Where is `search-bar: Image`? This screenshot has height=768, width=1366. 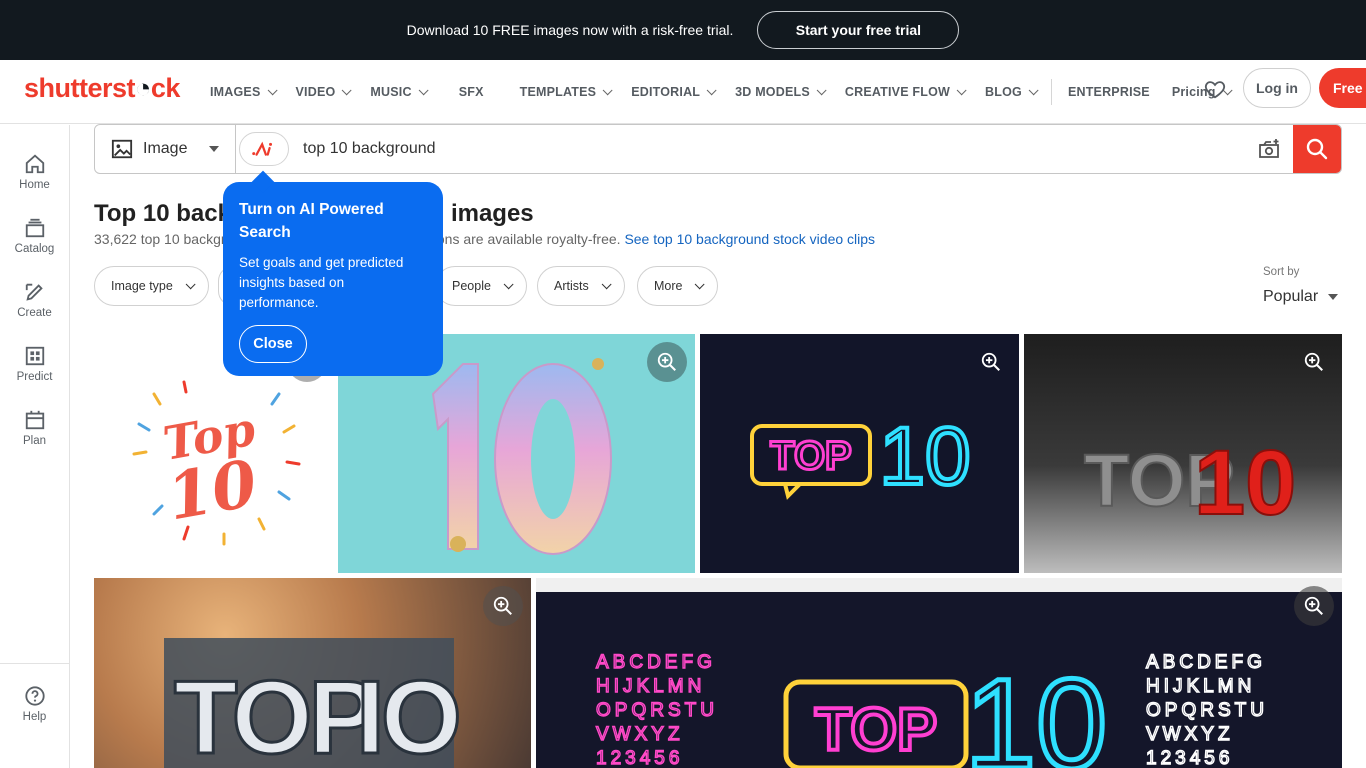
search-bar: Image is located at coordinates (718, 149).